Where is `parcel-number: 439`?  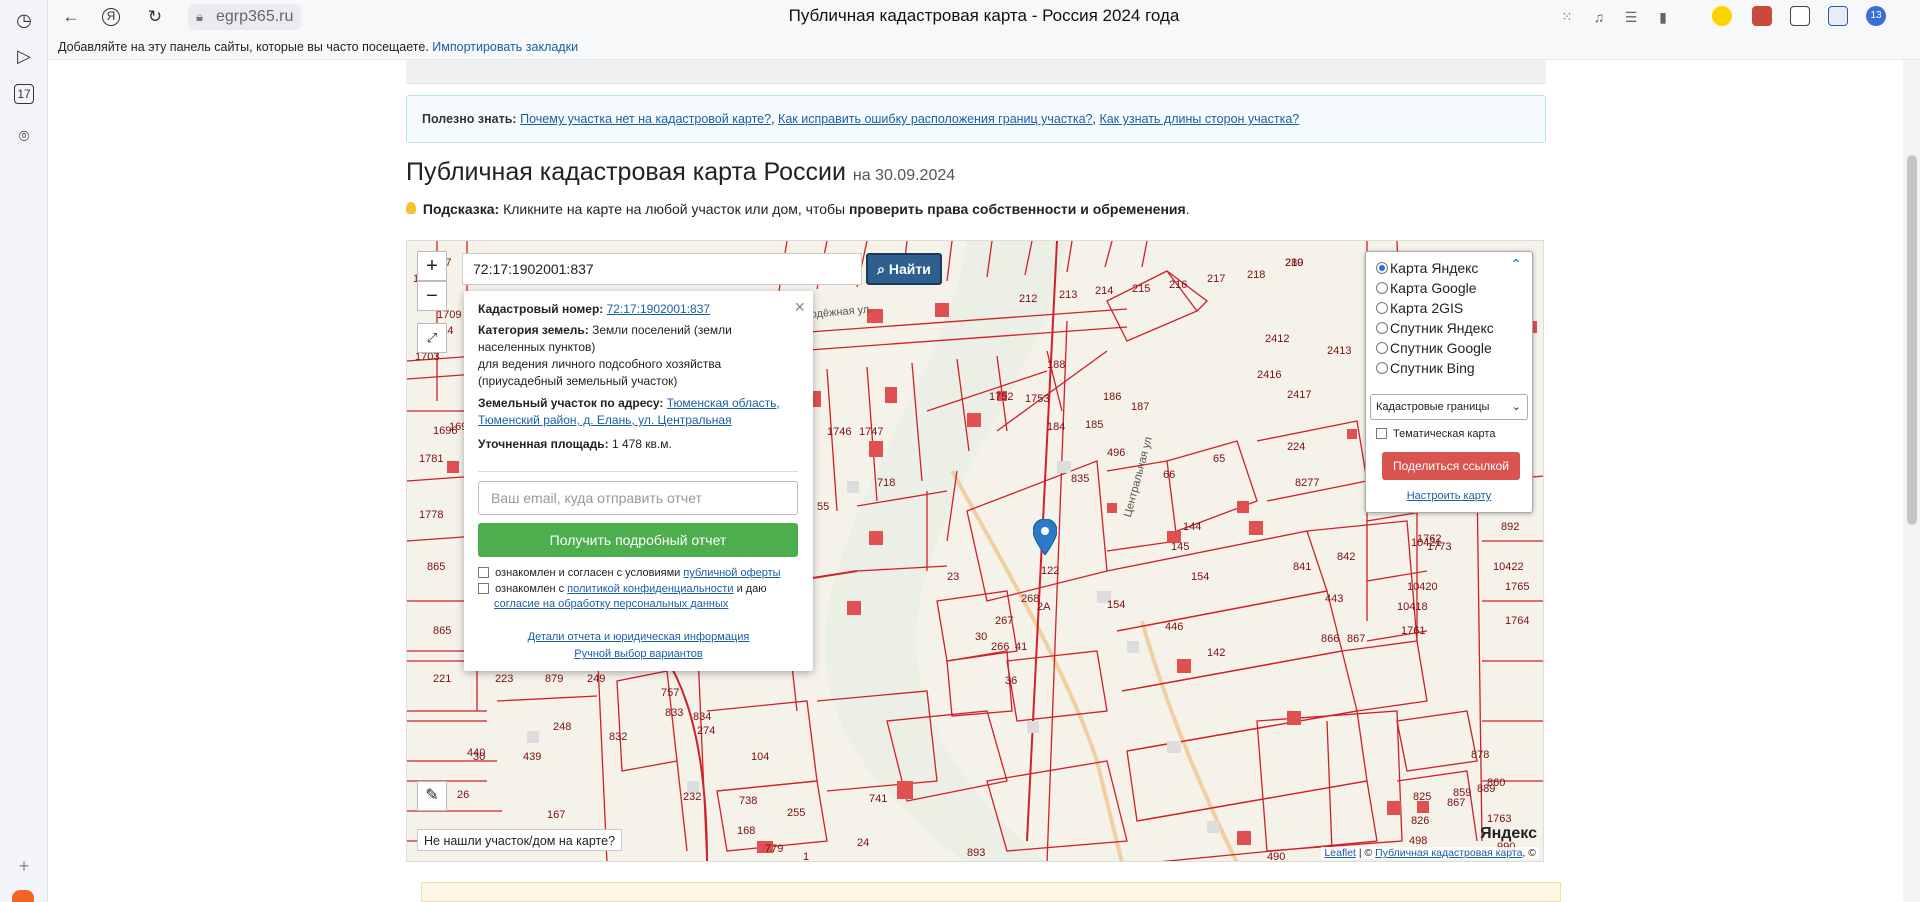
parcel-number: 439 is located at coordinates (532, 757).